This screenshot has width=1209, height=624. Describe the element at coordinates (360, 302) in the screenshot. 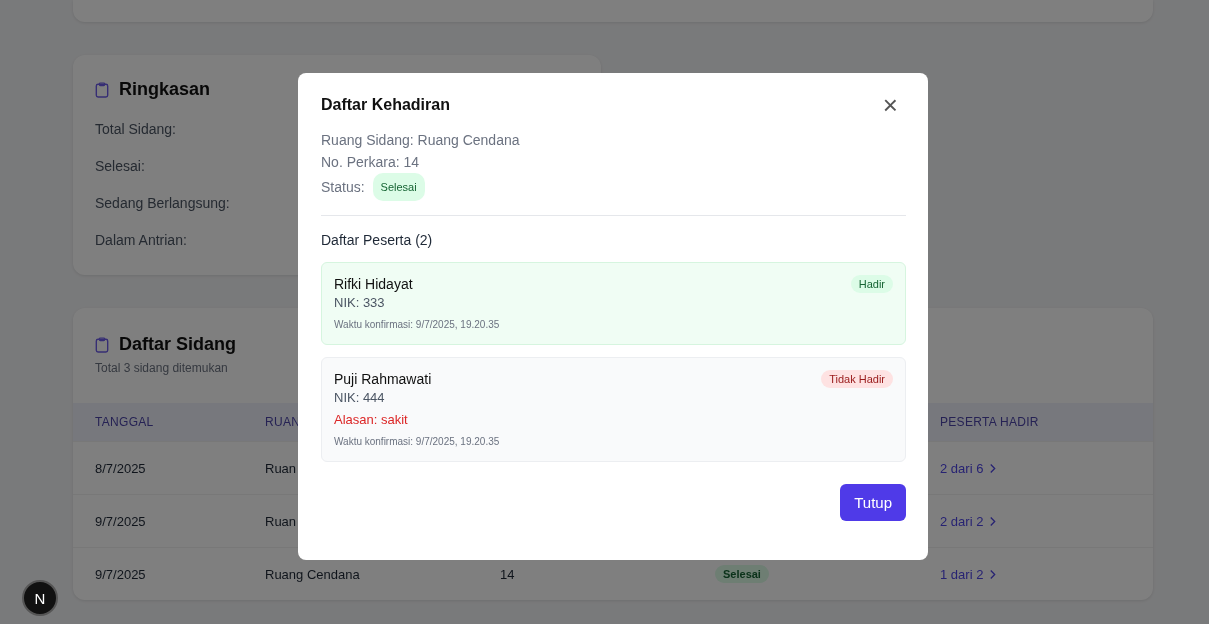

I see `participant-nik: NIK: 333` at that location.